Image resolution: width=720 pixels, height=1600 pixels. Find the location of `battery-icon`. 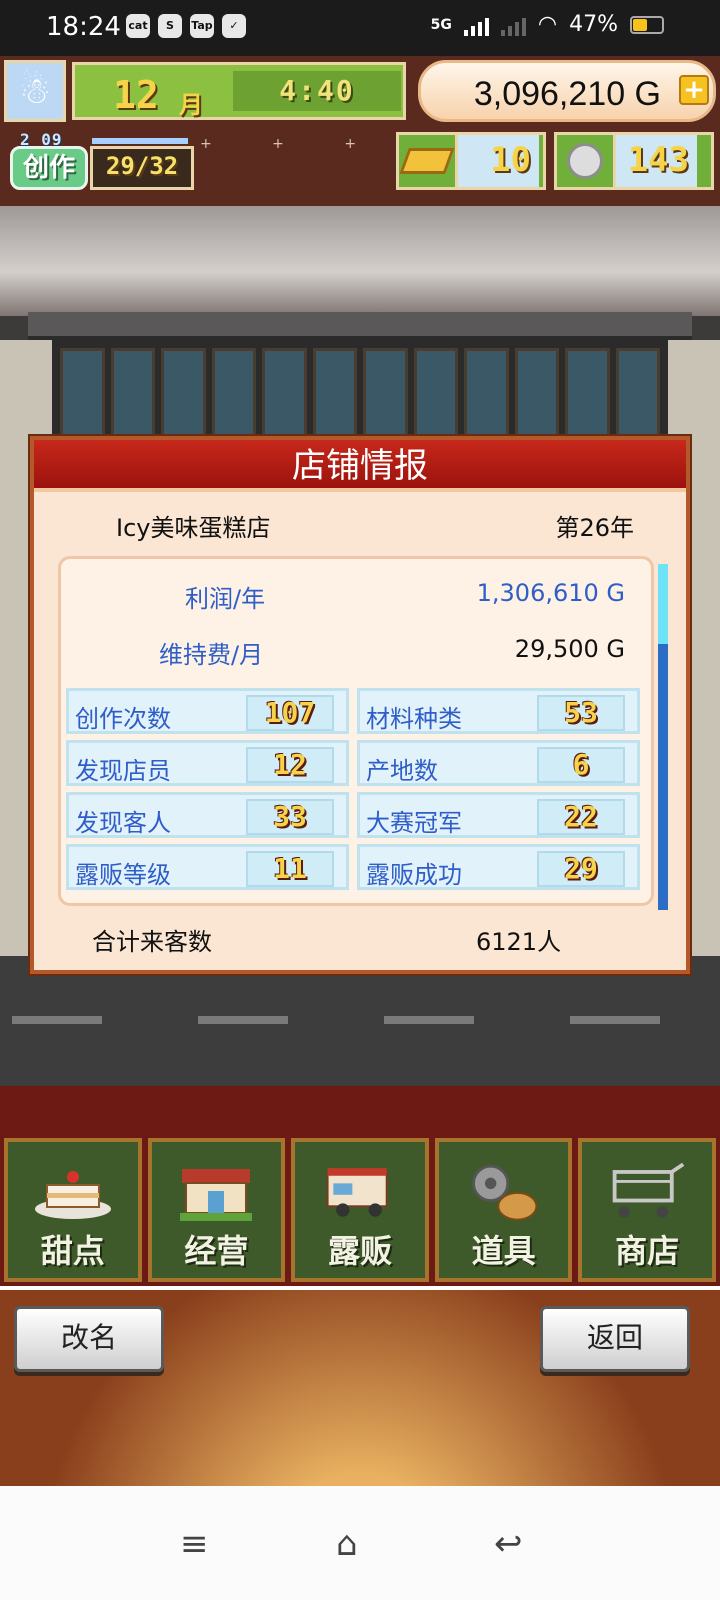

battery-icon is located at coordinates (647, 24).